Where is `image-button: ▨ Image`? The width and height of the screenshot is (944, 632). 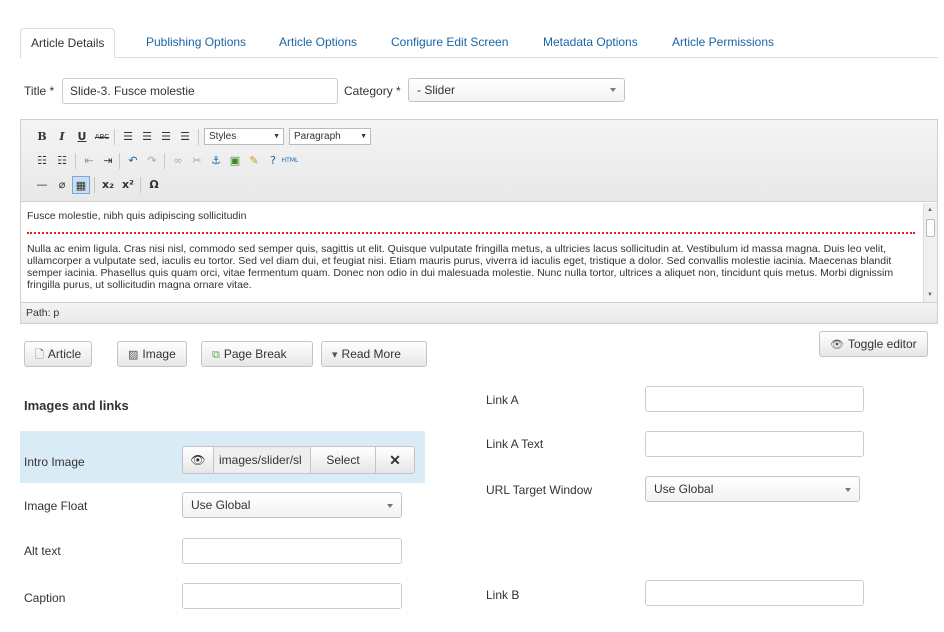
image-button: ▨ Image is located at coordinates (152, 354).